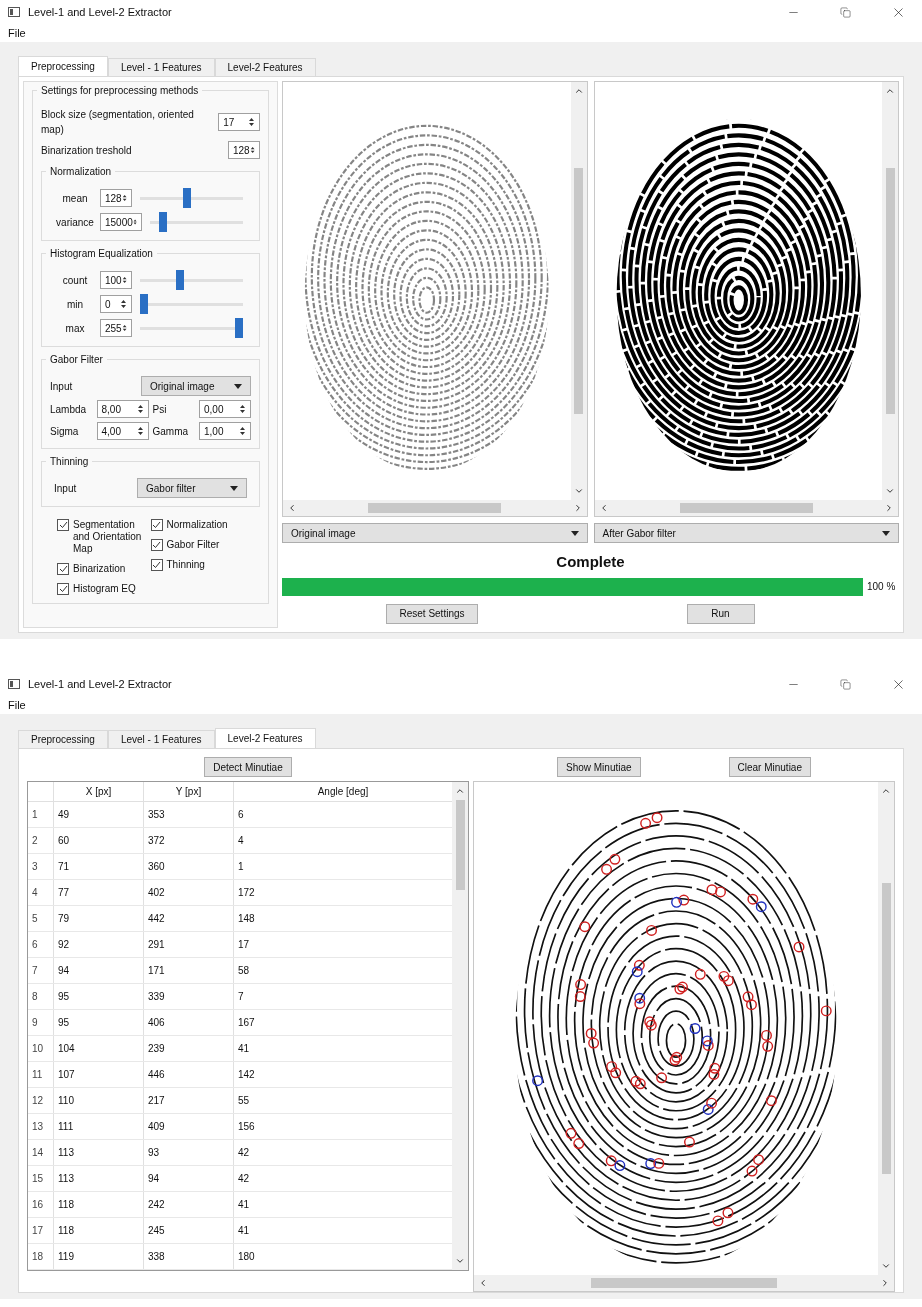  Describe the element at coordinates (188, 918) in the screenshot. I see `table-cell: 442` at that location.